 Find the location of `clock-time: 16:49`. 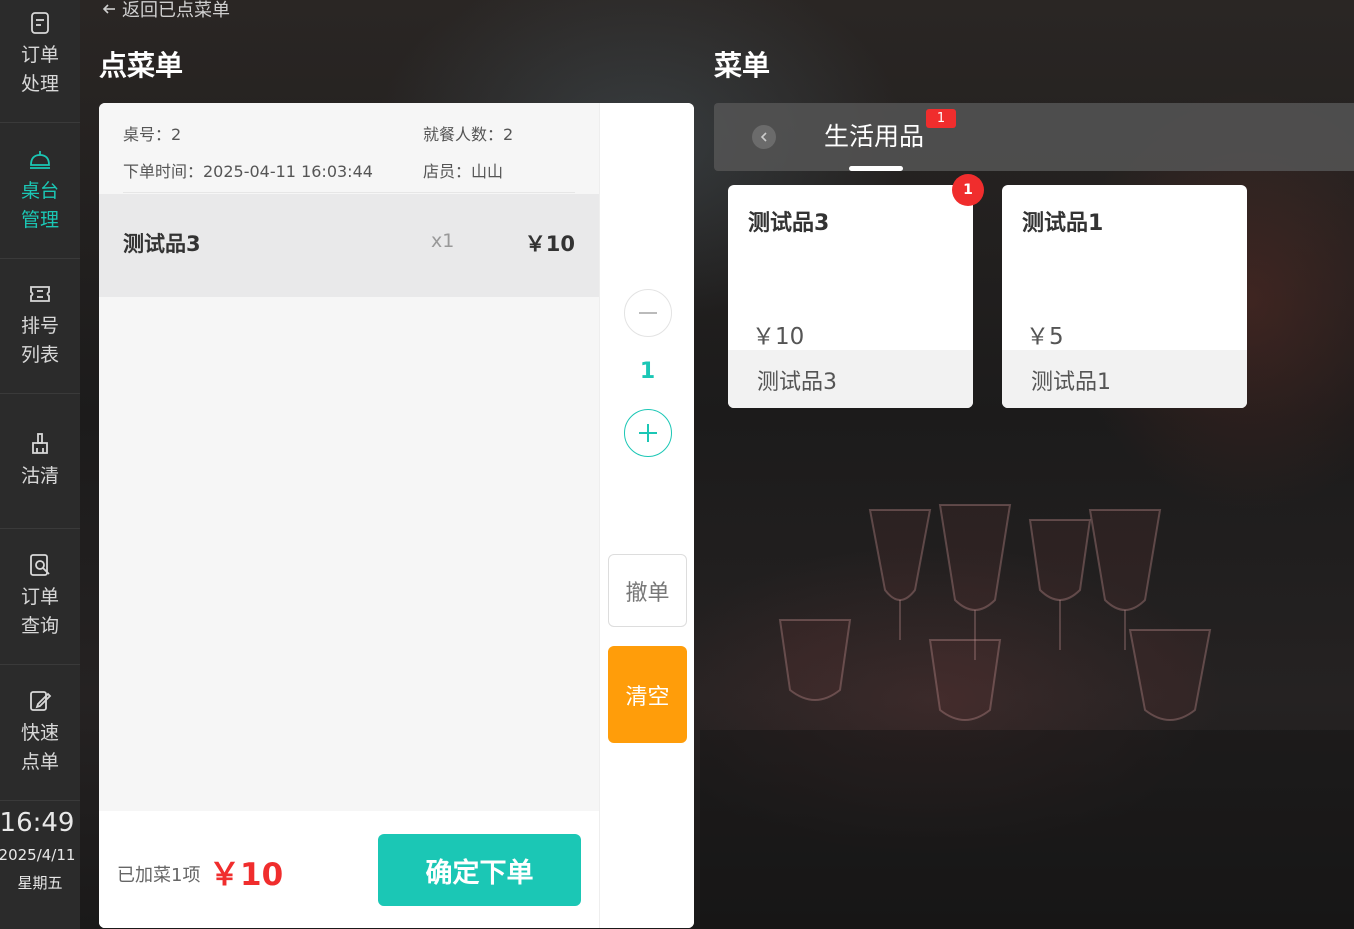

clock-time: 16:49 is located at coordinates (37, 823).